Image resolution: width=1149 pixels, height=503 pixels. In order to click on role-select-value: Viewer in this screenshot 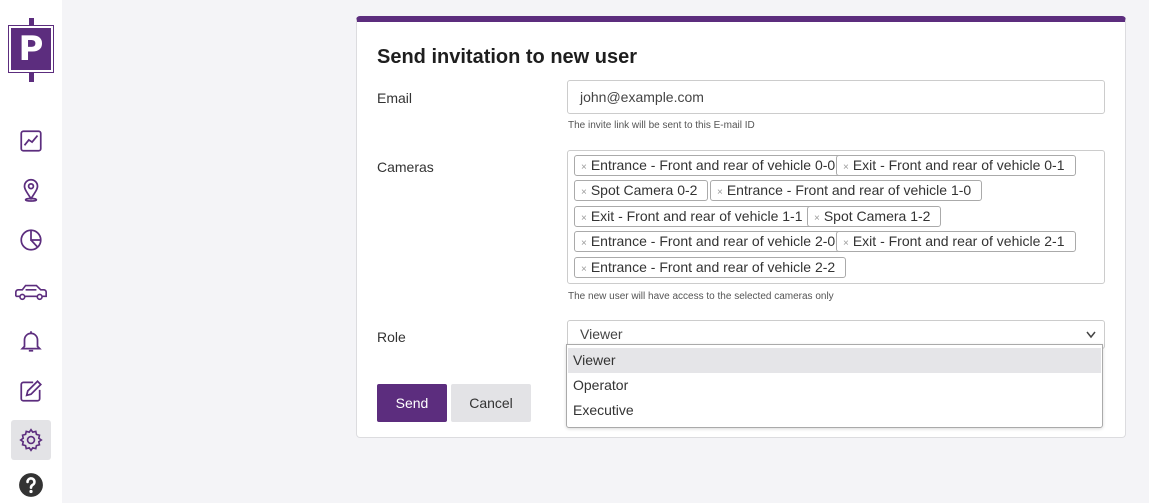, I will do `click(601, 334)`.